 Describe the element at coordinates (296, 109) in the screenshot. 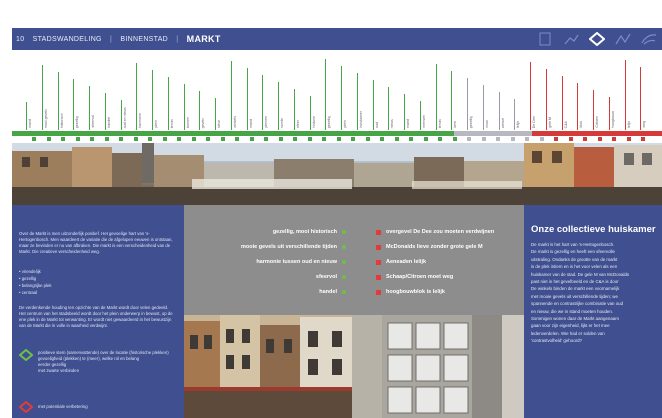

I see `word-label: sfeer` at that location.